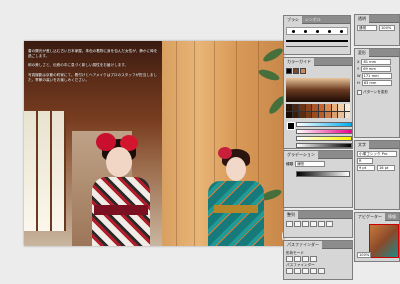 This screenshot has height=284, width=400. I want to click on checkbox-icon, so click(359, 92).